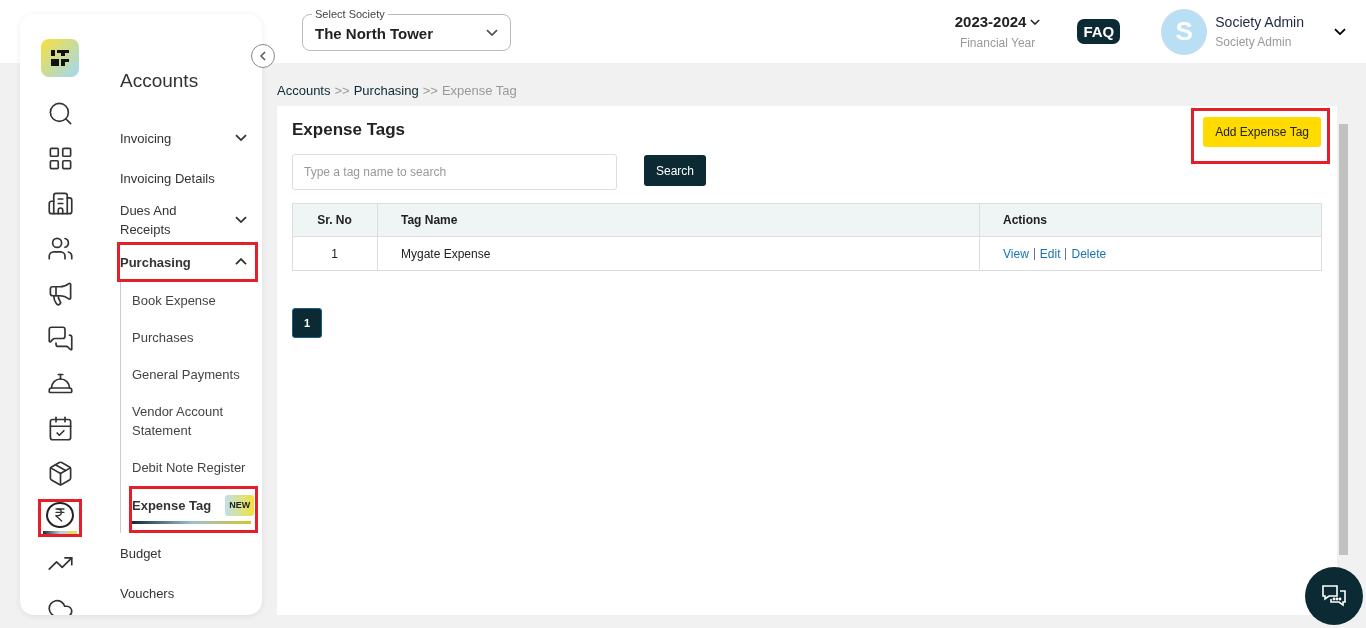  I want to click on menu-label: Purchasing, so click(155, 262).